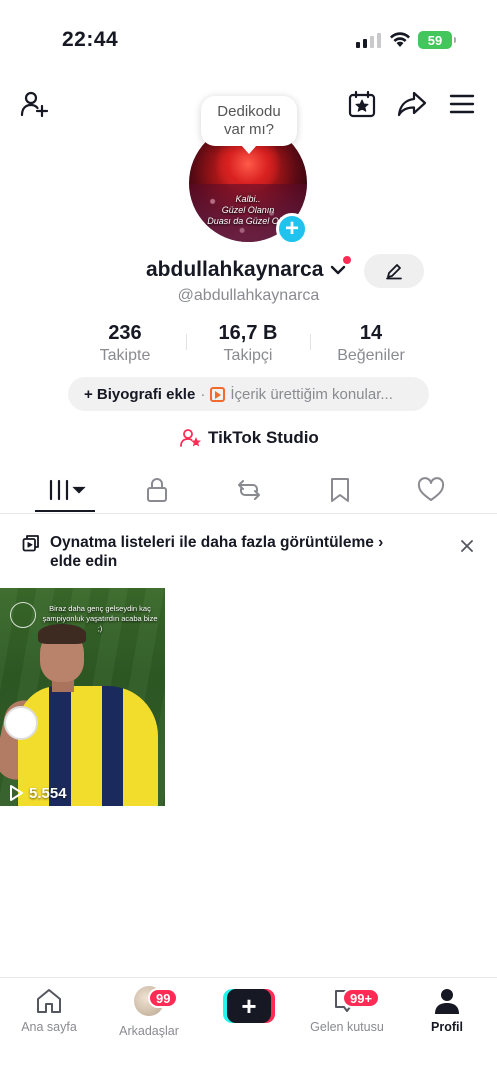  I want to click on create-button: +, so click(249, 1006).